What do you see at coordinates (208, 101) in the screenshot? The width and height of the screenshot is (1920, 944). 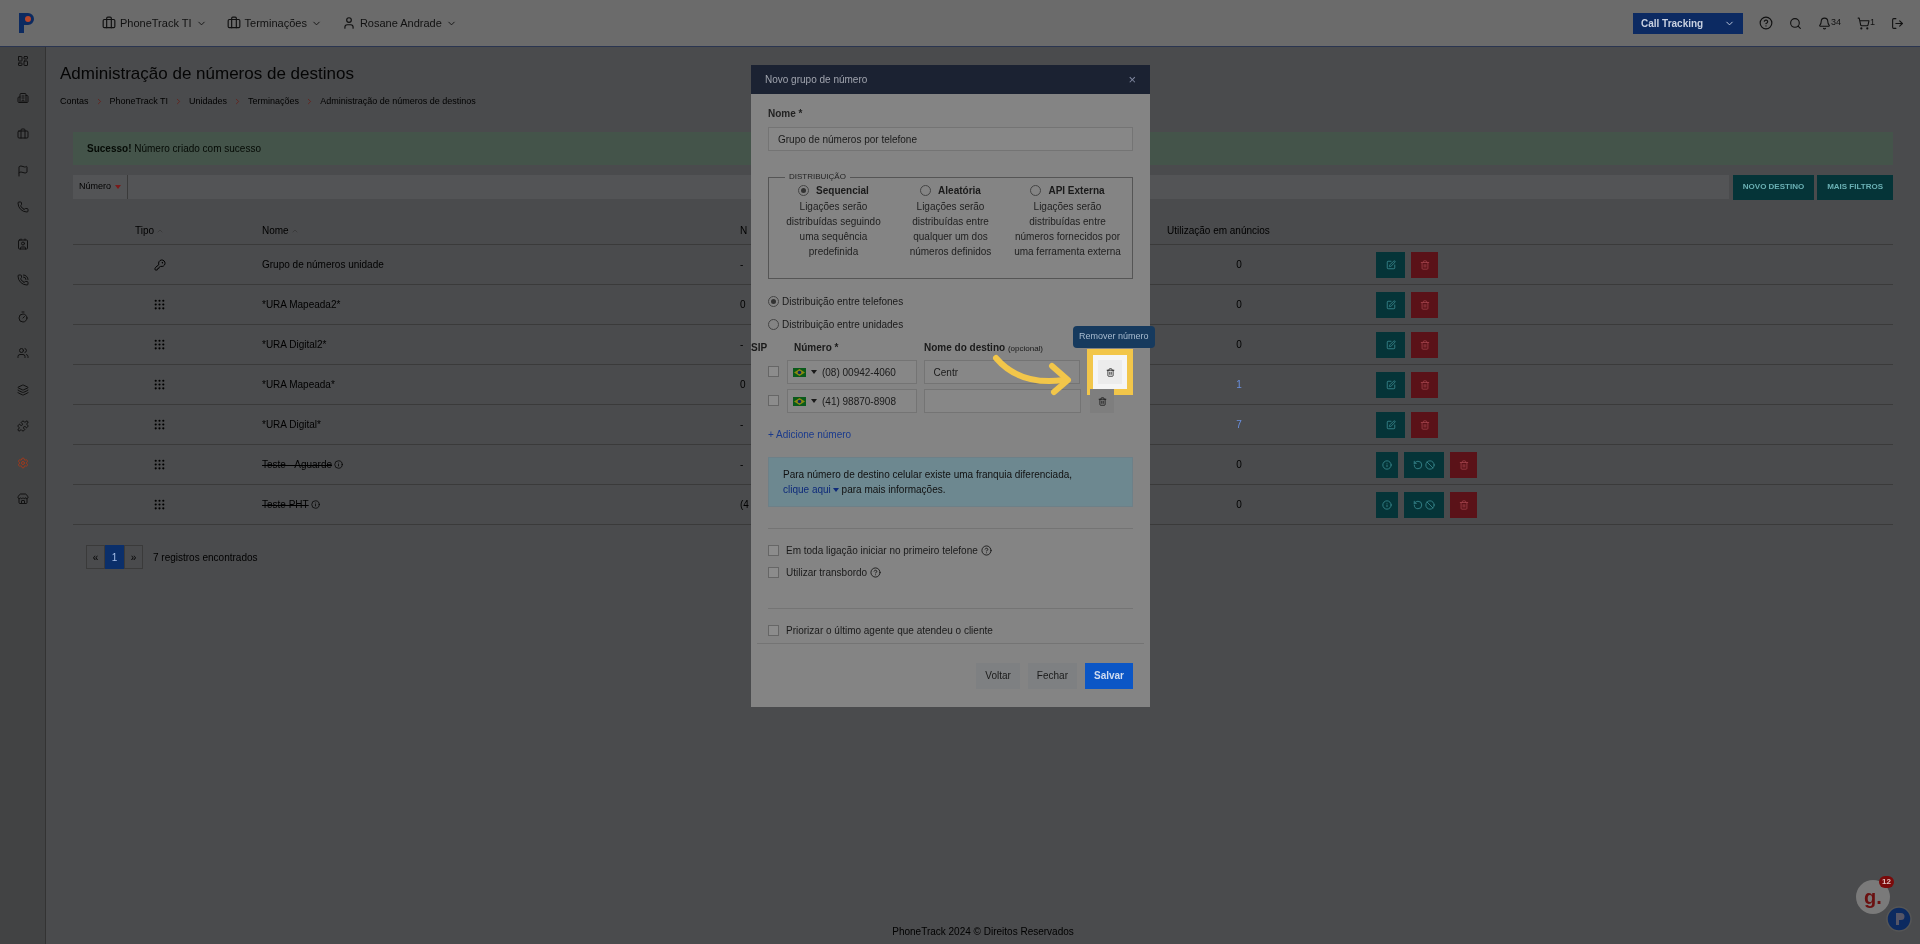 I see `breadcrumb-link: Unidades` at bounding box center [208, 101].